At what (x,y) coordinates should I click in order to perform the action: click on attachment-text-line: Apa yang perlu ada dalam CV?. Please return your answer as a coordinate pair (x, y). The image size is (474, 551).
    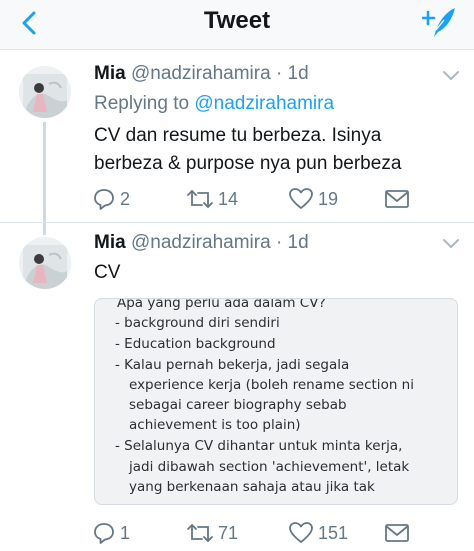
    Looking at the image, I should click on (221, 304).